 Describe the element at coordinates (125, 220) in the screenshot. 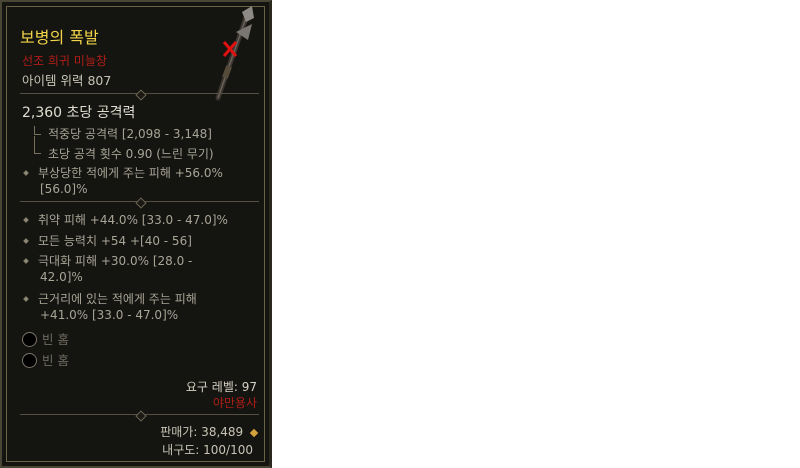

I see `affix-stat: 취약 피해 +44.0% [33.0 - 47.0]%` at that location.